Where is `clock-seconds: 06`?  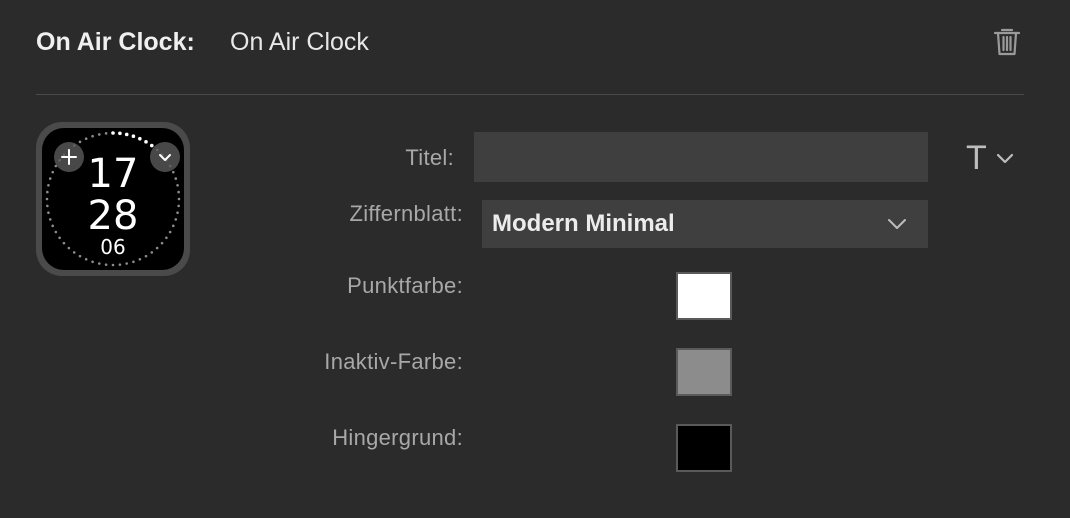 clock-seconds: 06 is located at coordinates (113, 247).